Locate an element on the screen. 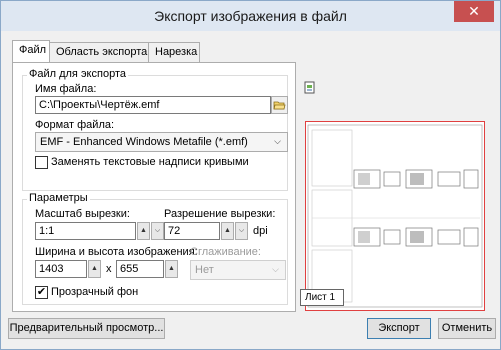  format-select-value: EMF - Enhanced Windows Metafile (*.emf) is located at coordinates (144, 142).